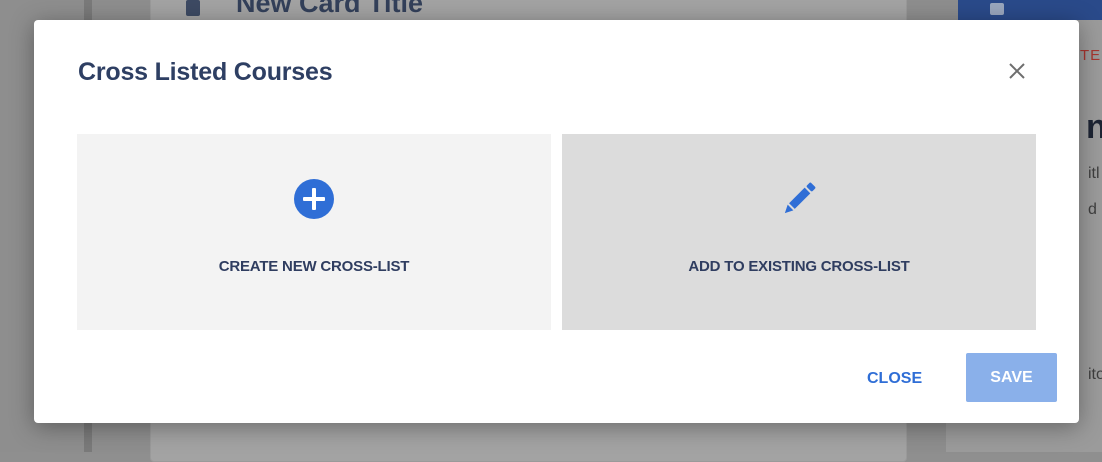 The width and height of the screenshot is (1102, 462). I want to click on create-new-cross-list-label: CREATE NEW CROSS-LIST, so click(314, 266).